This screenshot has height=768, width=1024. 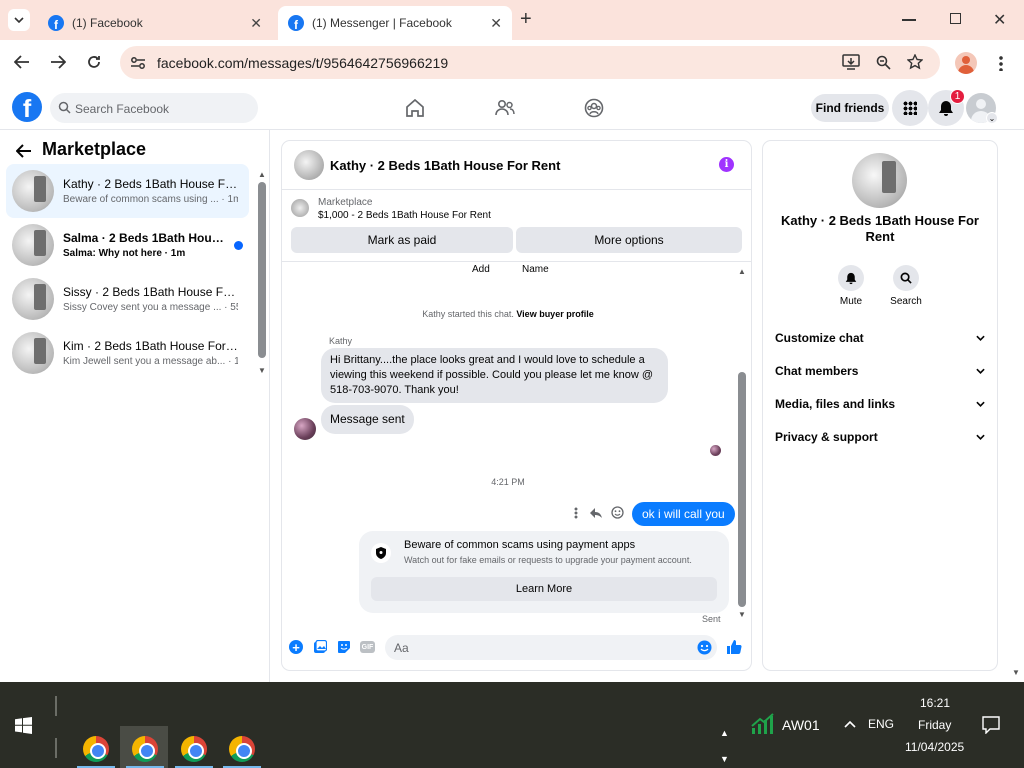 I want to click on section-label: Customize chat, so click(x=819, y=338).